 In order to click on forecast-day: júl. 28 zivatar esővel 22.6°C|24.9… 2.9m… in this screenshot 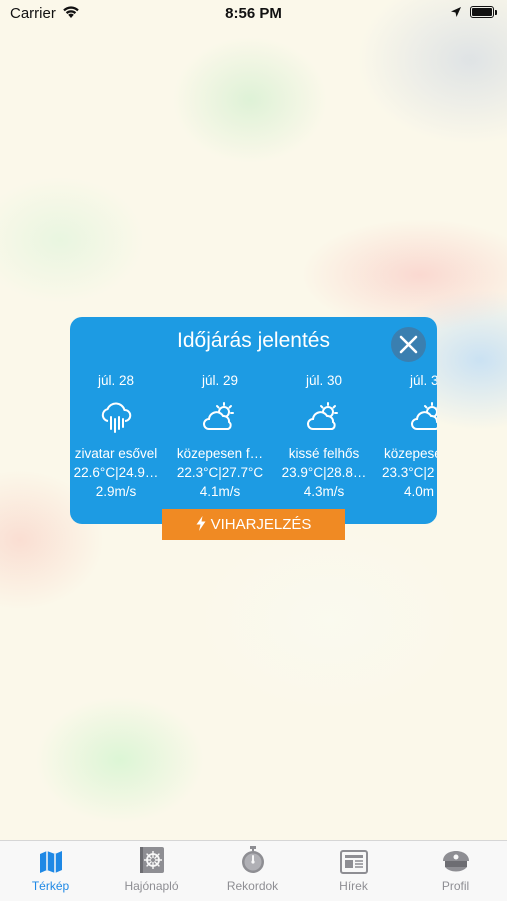, I will do `click(118, 436)`.